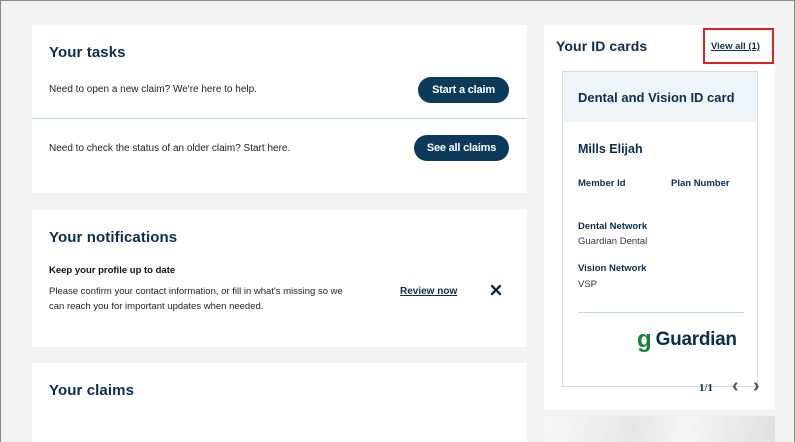 The height and width of the screenshot is (442, 795). What do you see at coordinates (644, 339) in the screenshot?
I see `guardian-logo-mark-icon: g` at bounding box center [644, 339].